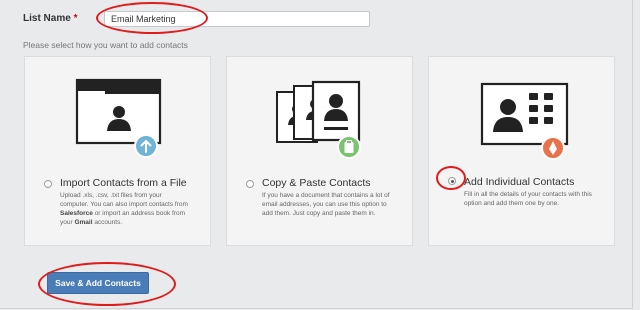  I want to click on import-file-radio, so click(48, 184).